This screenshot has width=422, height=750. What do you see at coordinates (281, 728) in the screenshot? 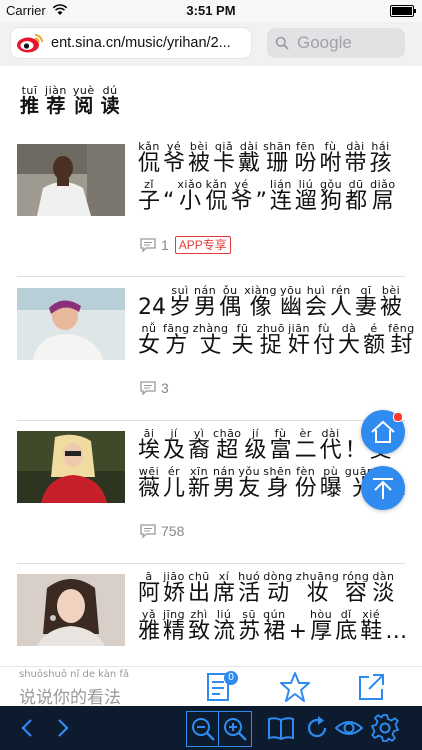
I see `book-icon` at bounding box center [281, 728].